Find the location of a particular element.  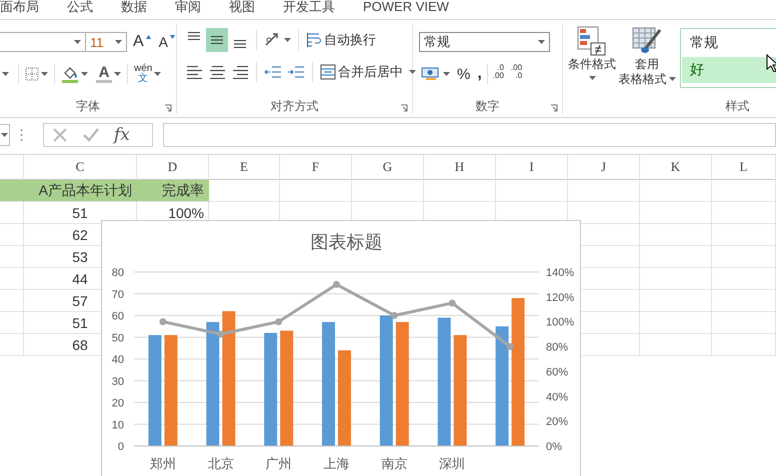

column-header: L is located at coordinates (744, 166).